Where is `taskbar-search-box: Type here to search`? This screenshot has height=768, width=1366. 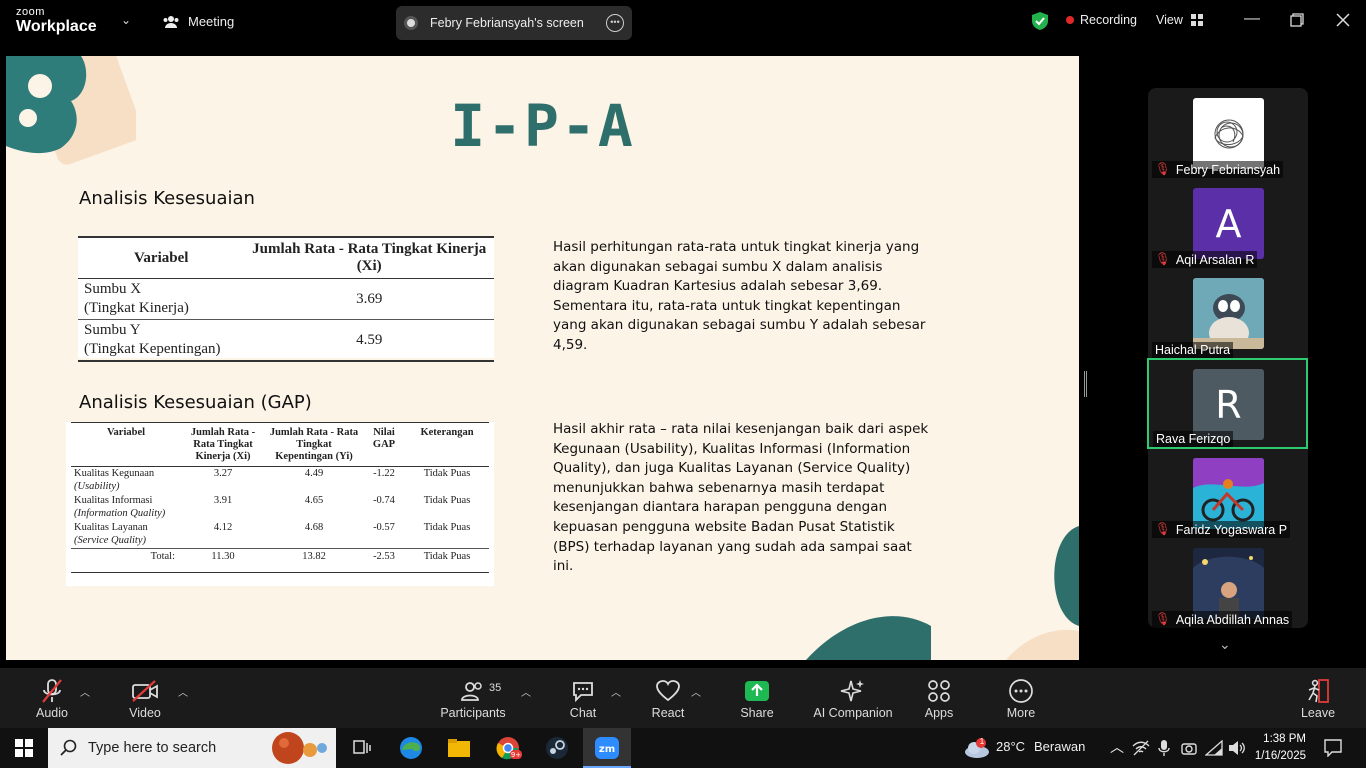
taskbar-search-box: Type here to search is located at coordinates (192, 748).